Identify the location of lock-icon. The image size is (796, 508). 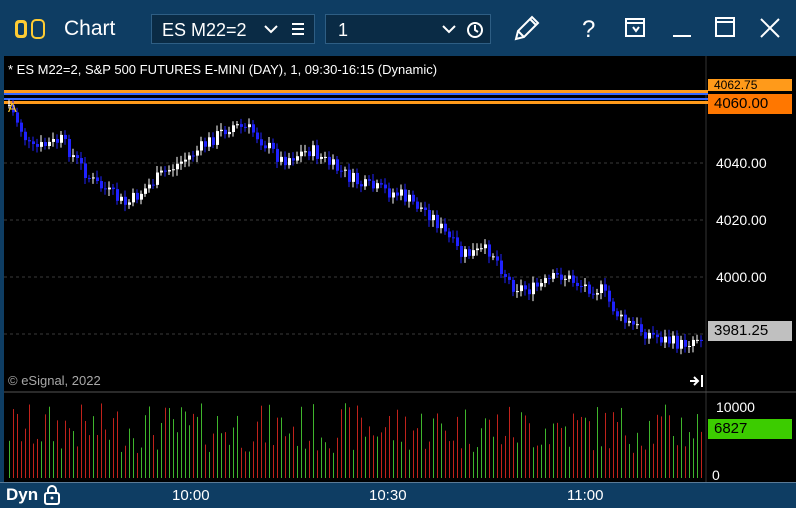
(52, 495).